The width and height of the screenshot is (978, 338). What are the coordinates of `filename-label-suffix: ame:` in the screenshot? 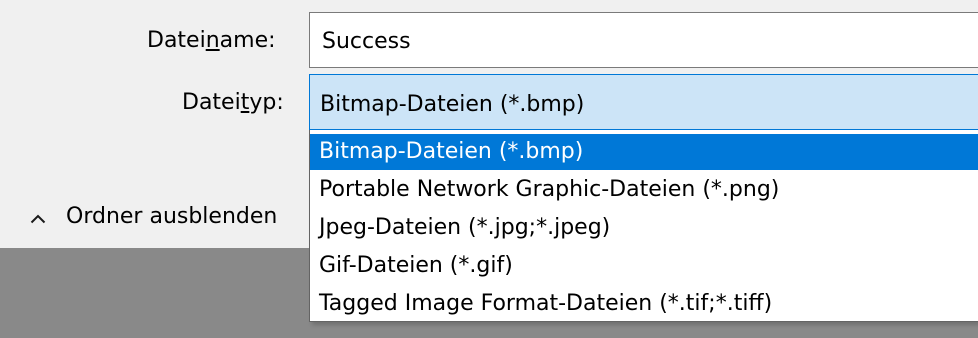 It's located at (247, 40).